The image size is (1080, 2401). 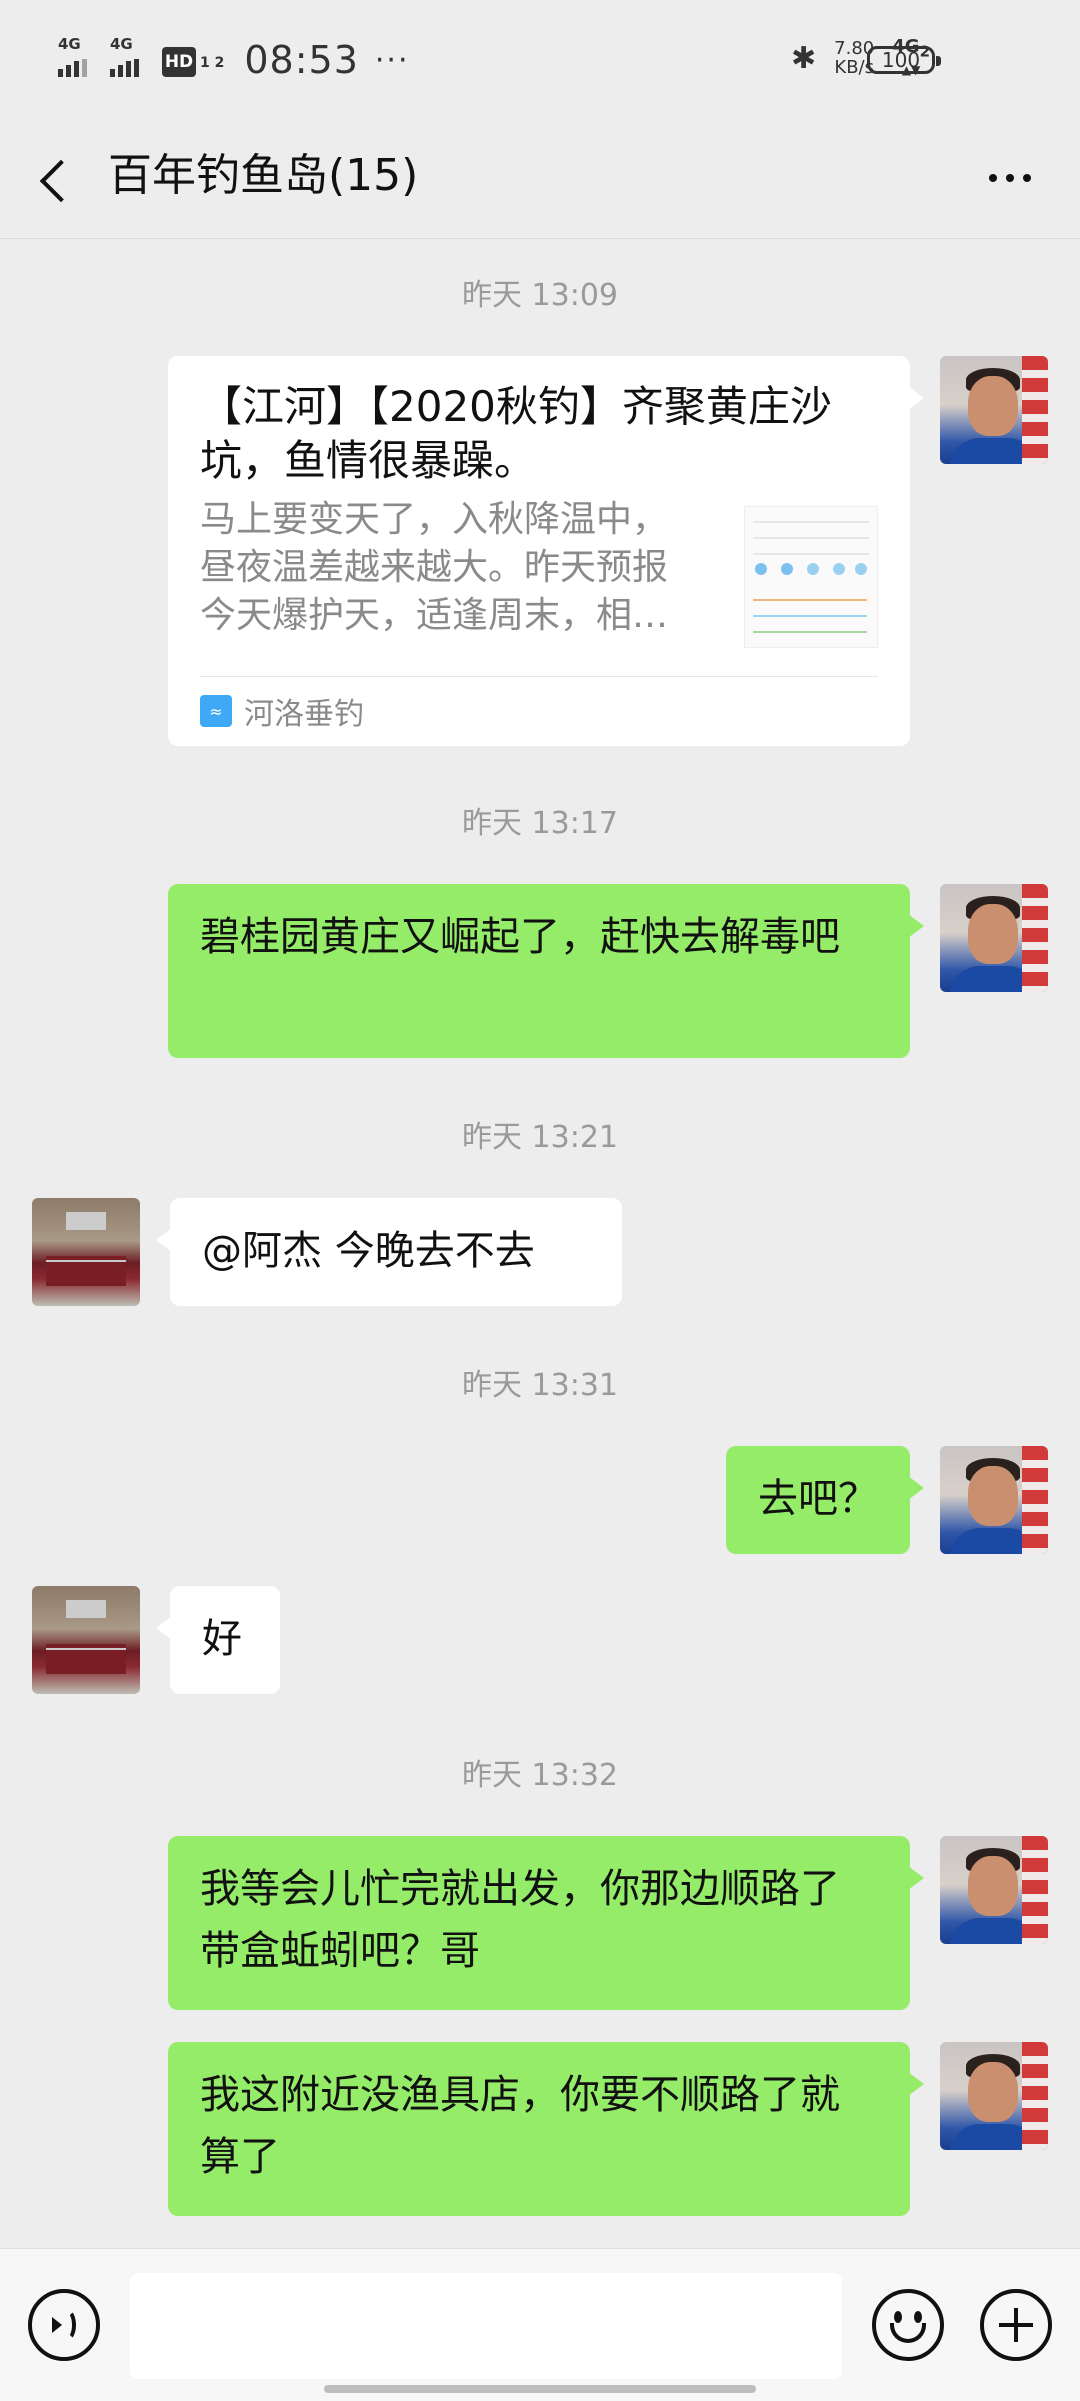 What do you see at coordinates (908, 2325) in the screenshot?
I see `emoji-icon` at bounding box center [908, 2325].